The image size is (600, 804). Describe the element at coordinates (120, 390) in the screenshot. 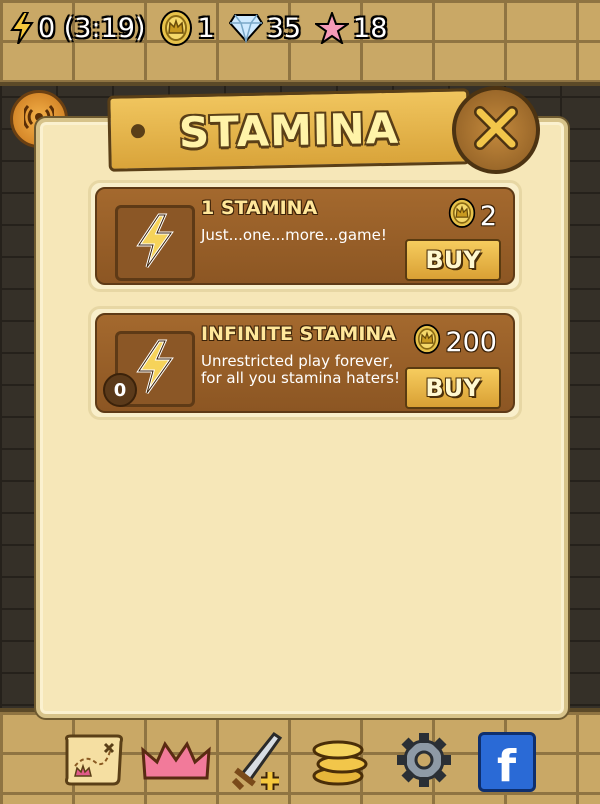

I see `owned-count-badge: 0` at that location.